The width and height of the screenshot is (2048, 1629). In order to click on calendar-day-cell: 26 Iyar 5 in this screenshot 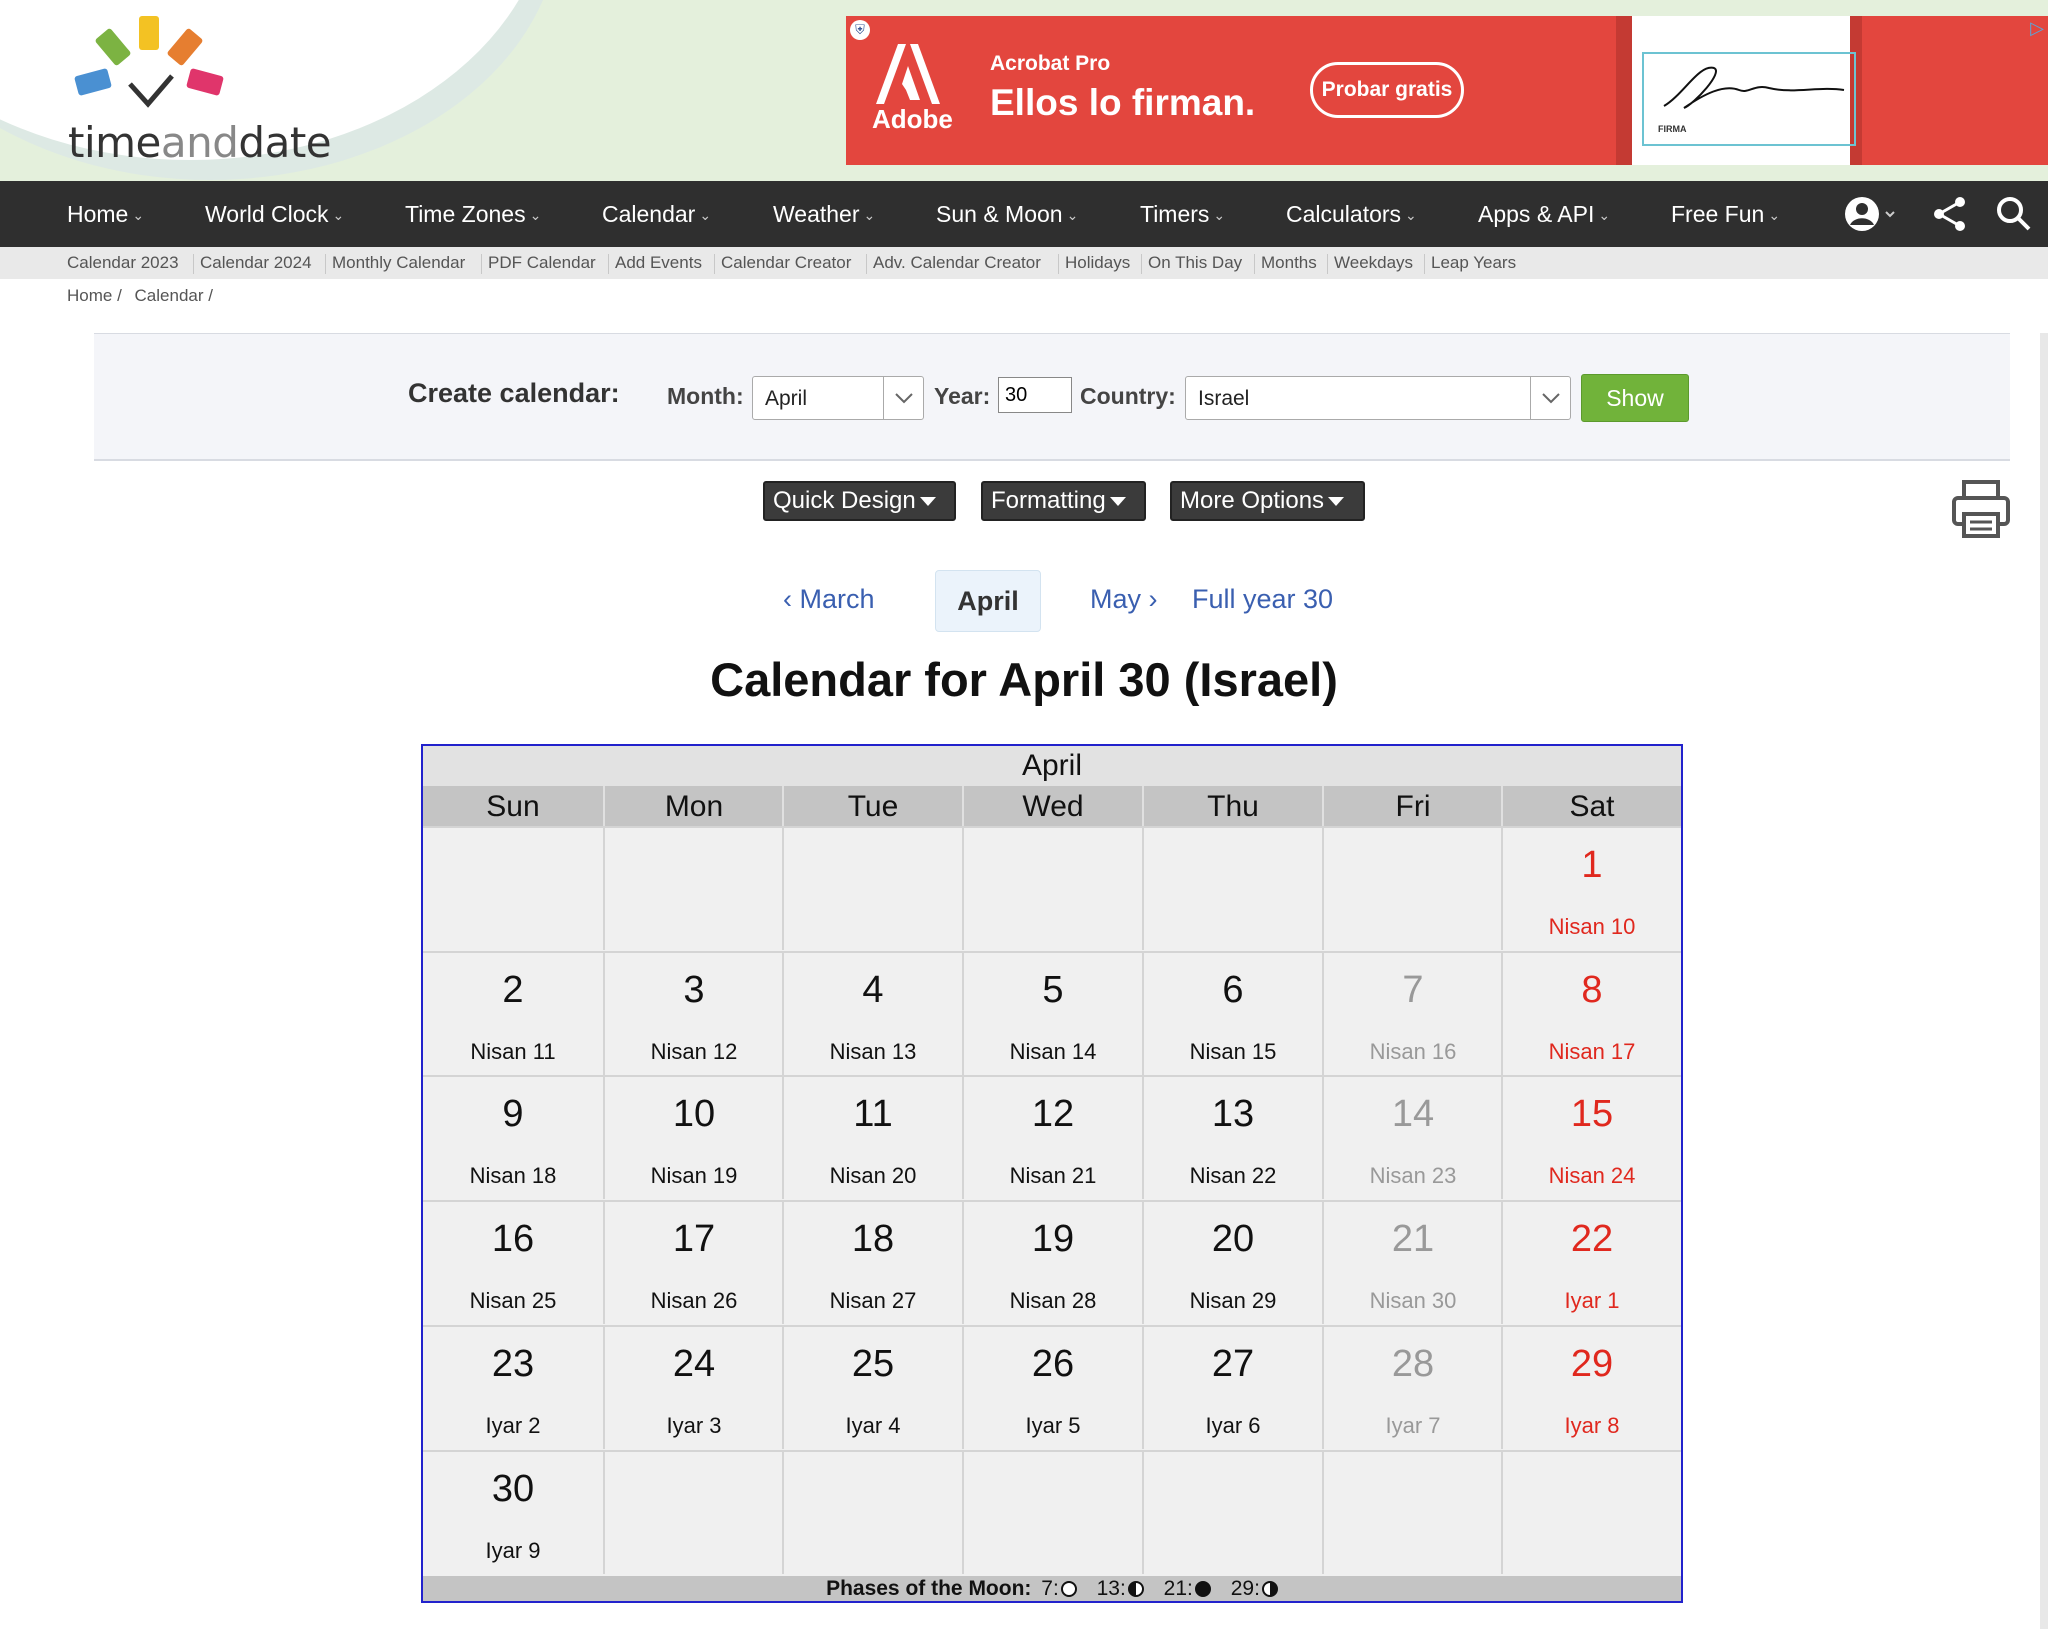, I will do `click(1052, 1387)`.